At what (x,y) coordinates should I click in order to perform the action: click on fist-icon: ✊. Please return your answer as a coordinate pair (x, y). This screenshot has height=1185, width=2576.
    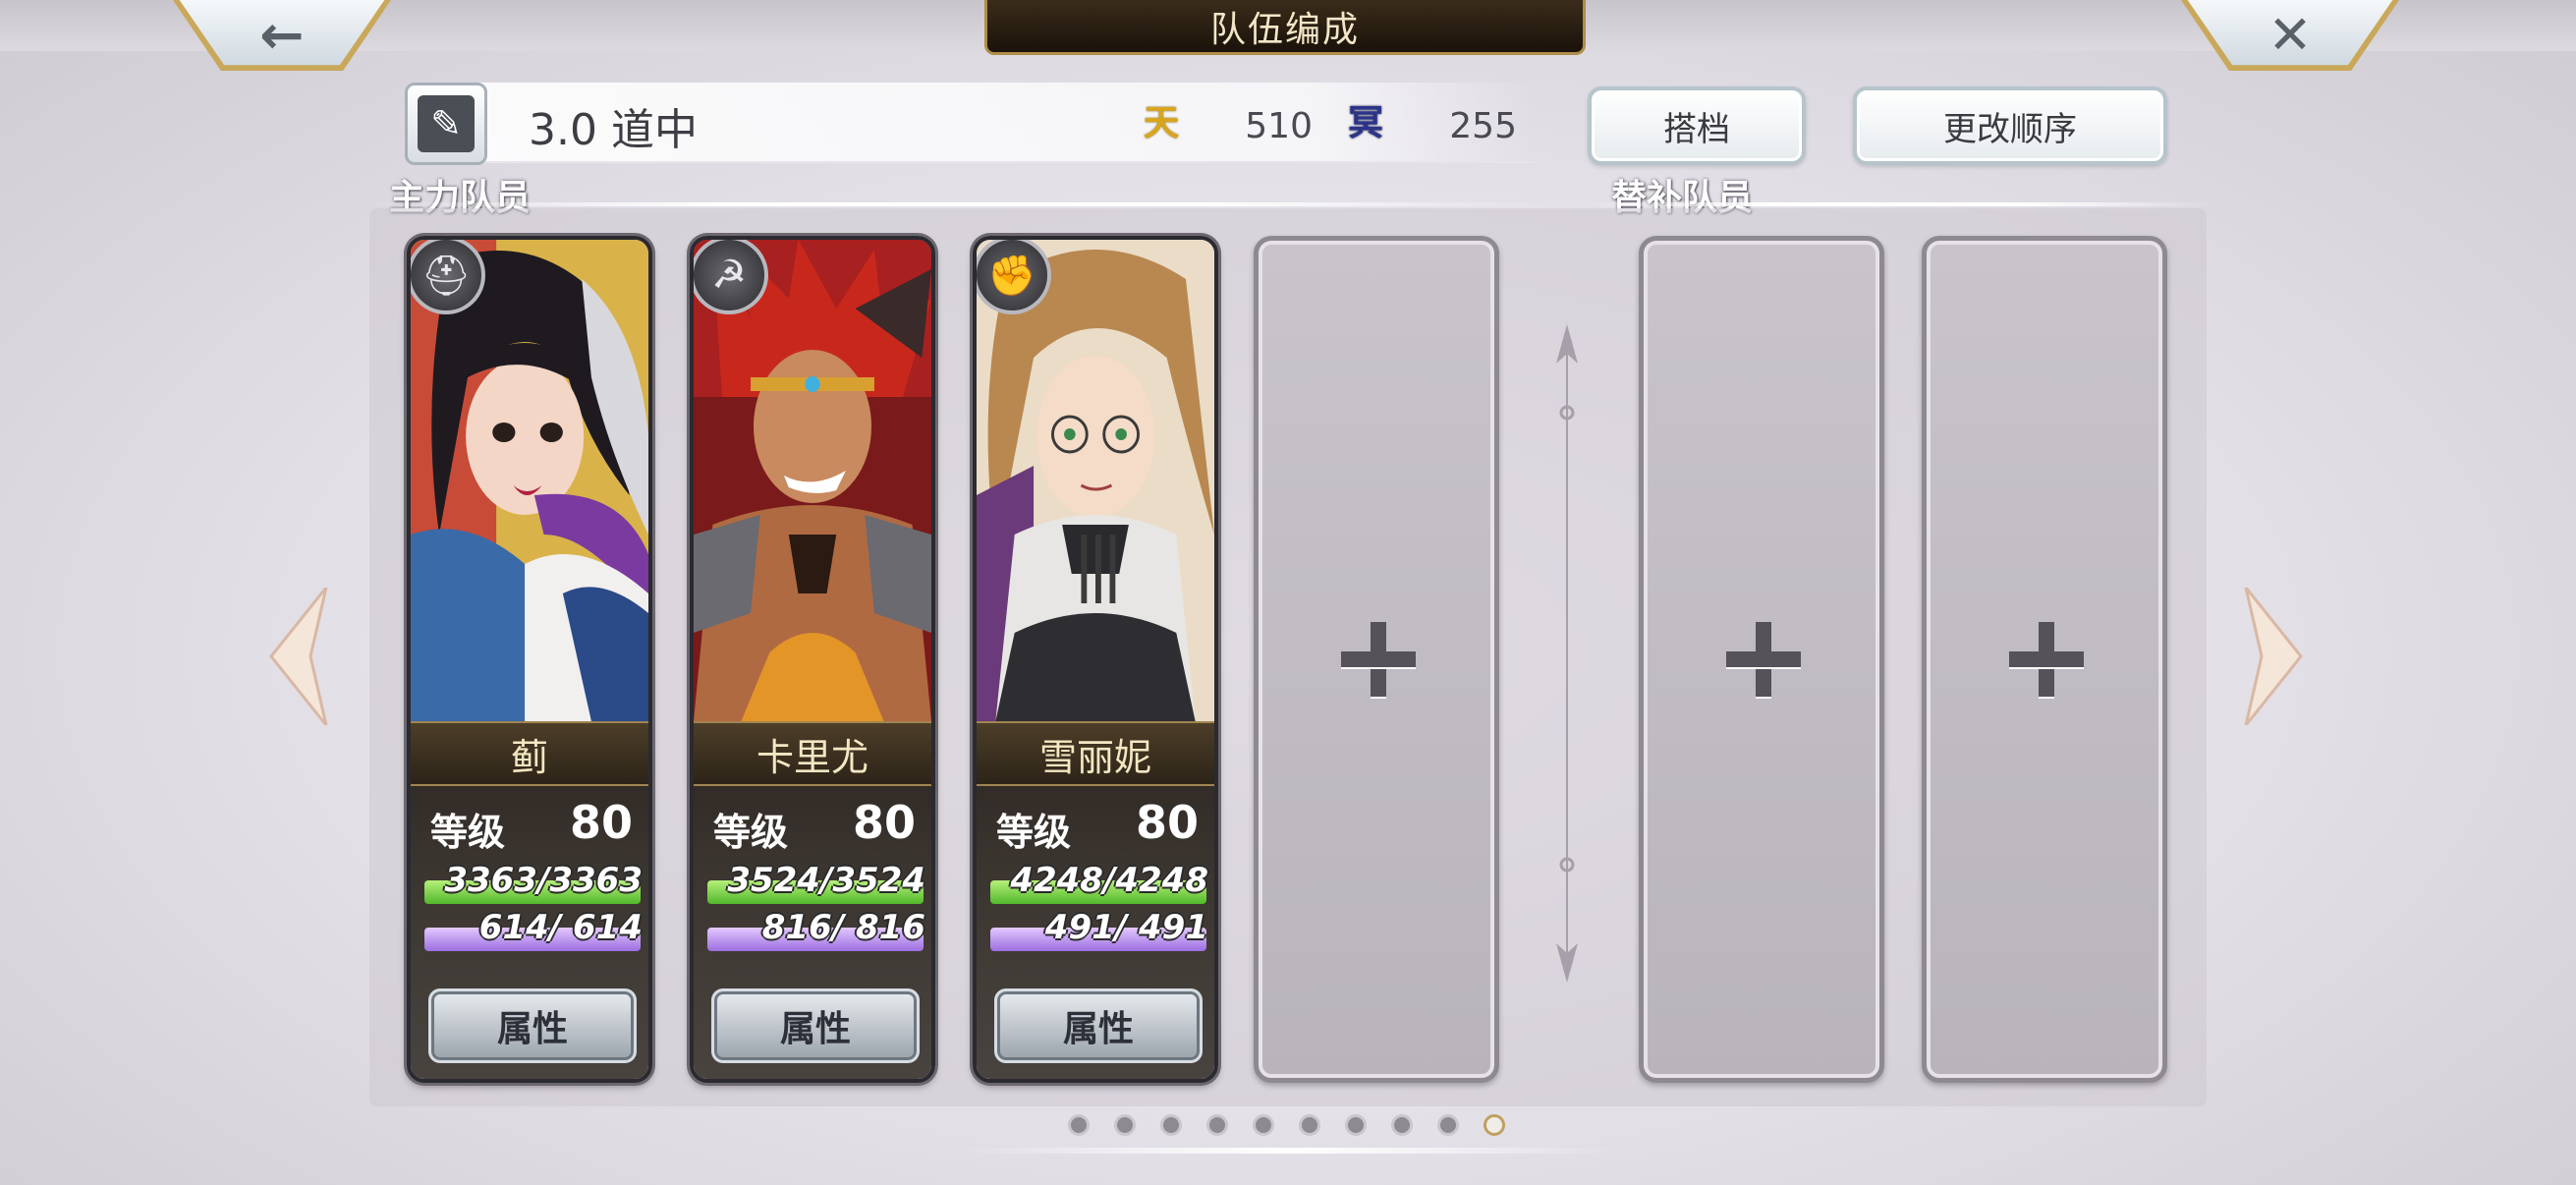
    Looking at the image, I should click on (1014, 277).